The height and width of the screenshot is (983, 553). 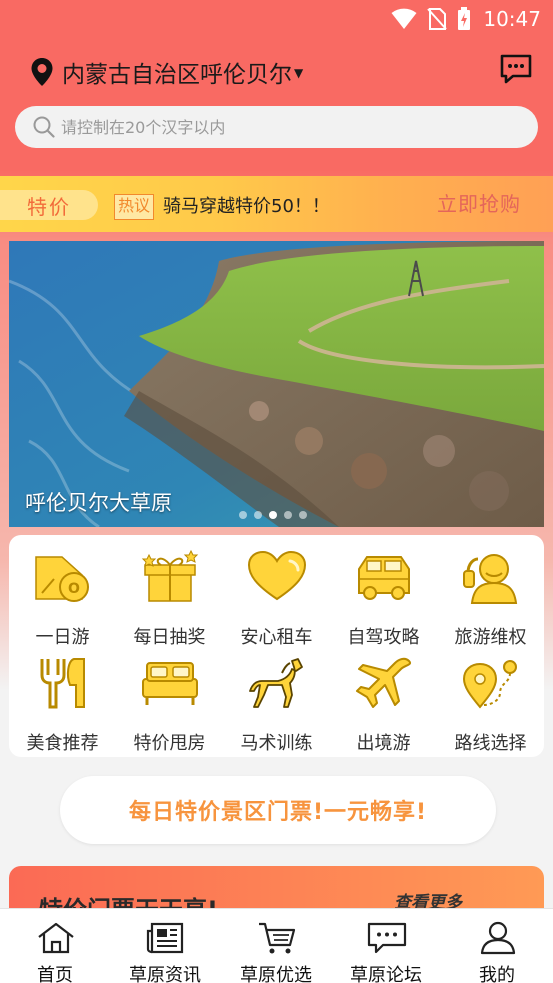 I want to click on location-text: 内蒙古自治区呼伦贝尔, so click(x=177, y=75).